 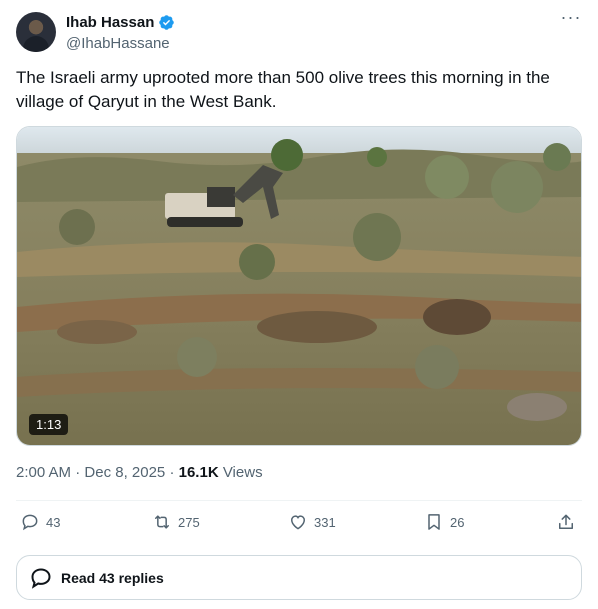 What do you see at coordinates (162, 522) in the screenshot?
I see `repost-icon` at bounding box center [162, 522].